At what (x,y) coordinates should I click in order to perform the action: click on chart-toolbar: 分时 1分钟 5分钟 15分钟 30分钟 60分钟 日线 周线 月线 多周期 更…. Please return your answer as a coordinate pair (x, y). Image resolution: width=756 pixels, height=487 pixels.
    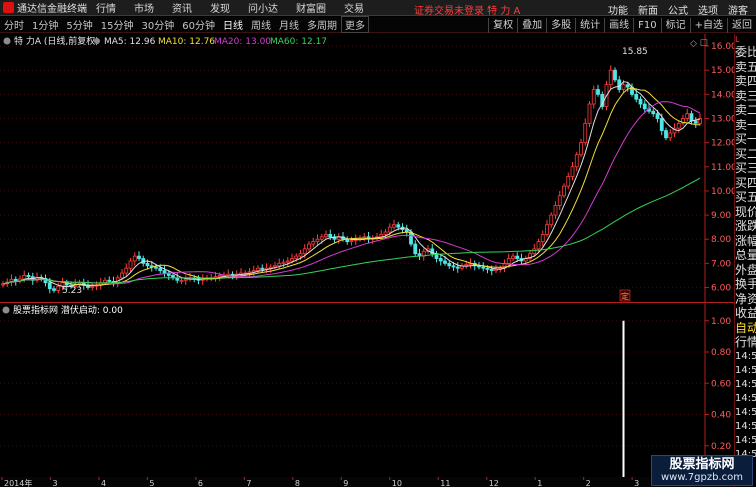
    Looking at the image, I should click on (378, 24).